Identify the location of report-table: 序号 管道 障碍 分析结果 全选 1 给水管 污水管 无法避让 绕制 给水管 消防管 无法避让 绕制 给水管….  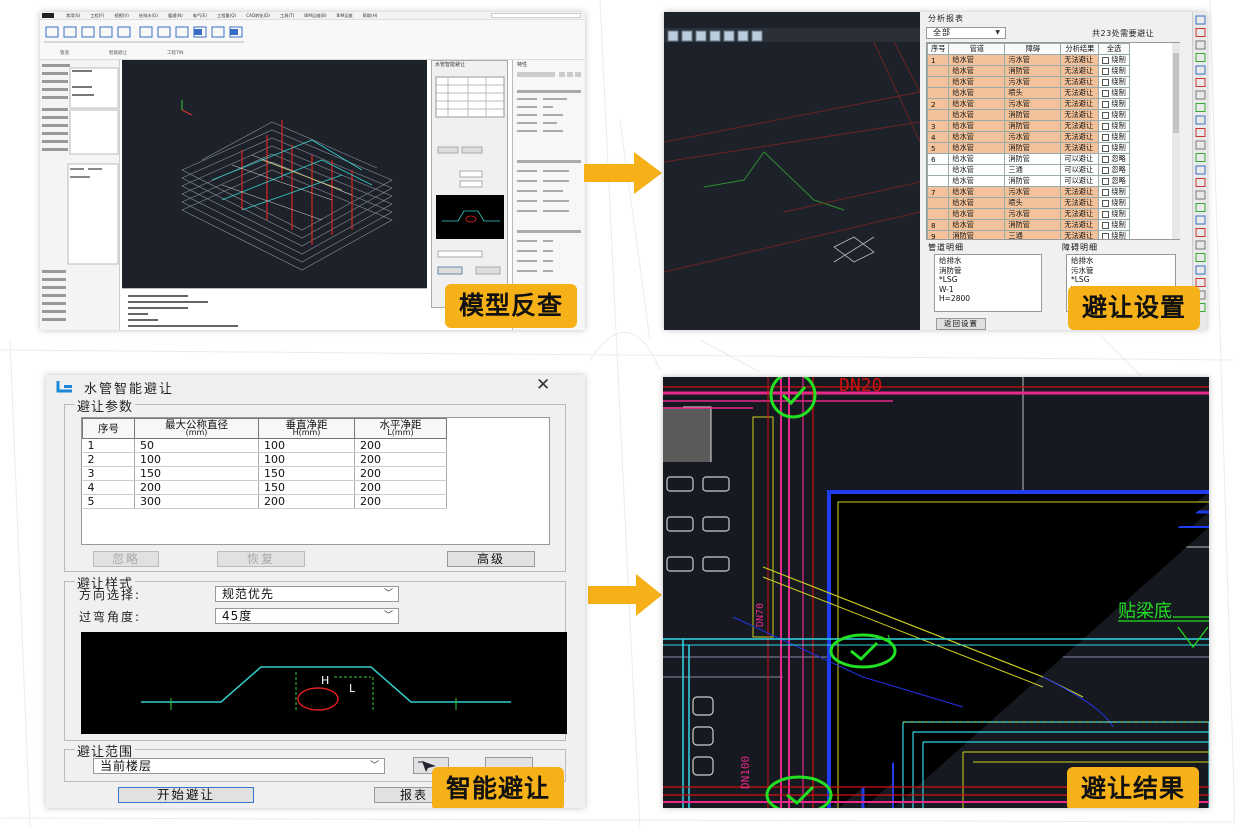
(1053, 141).